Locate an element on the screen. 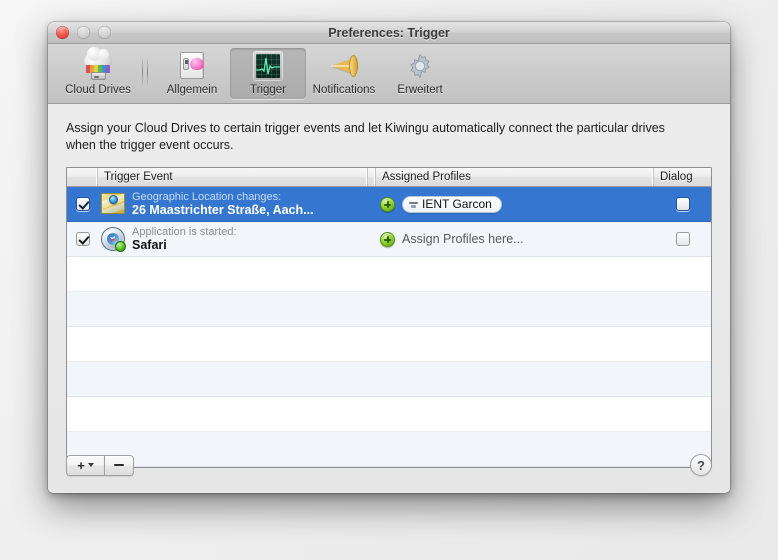 The image size is (778, 560). column-header-assigned-profiles: Assigned Profiles is located at coordinates (515, 177).